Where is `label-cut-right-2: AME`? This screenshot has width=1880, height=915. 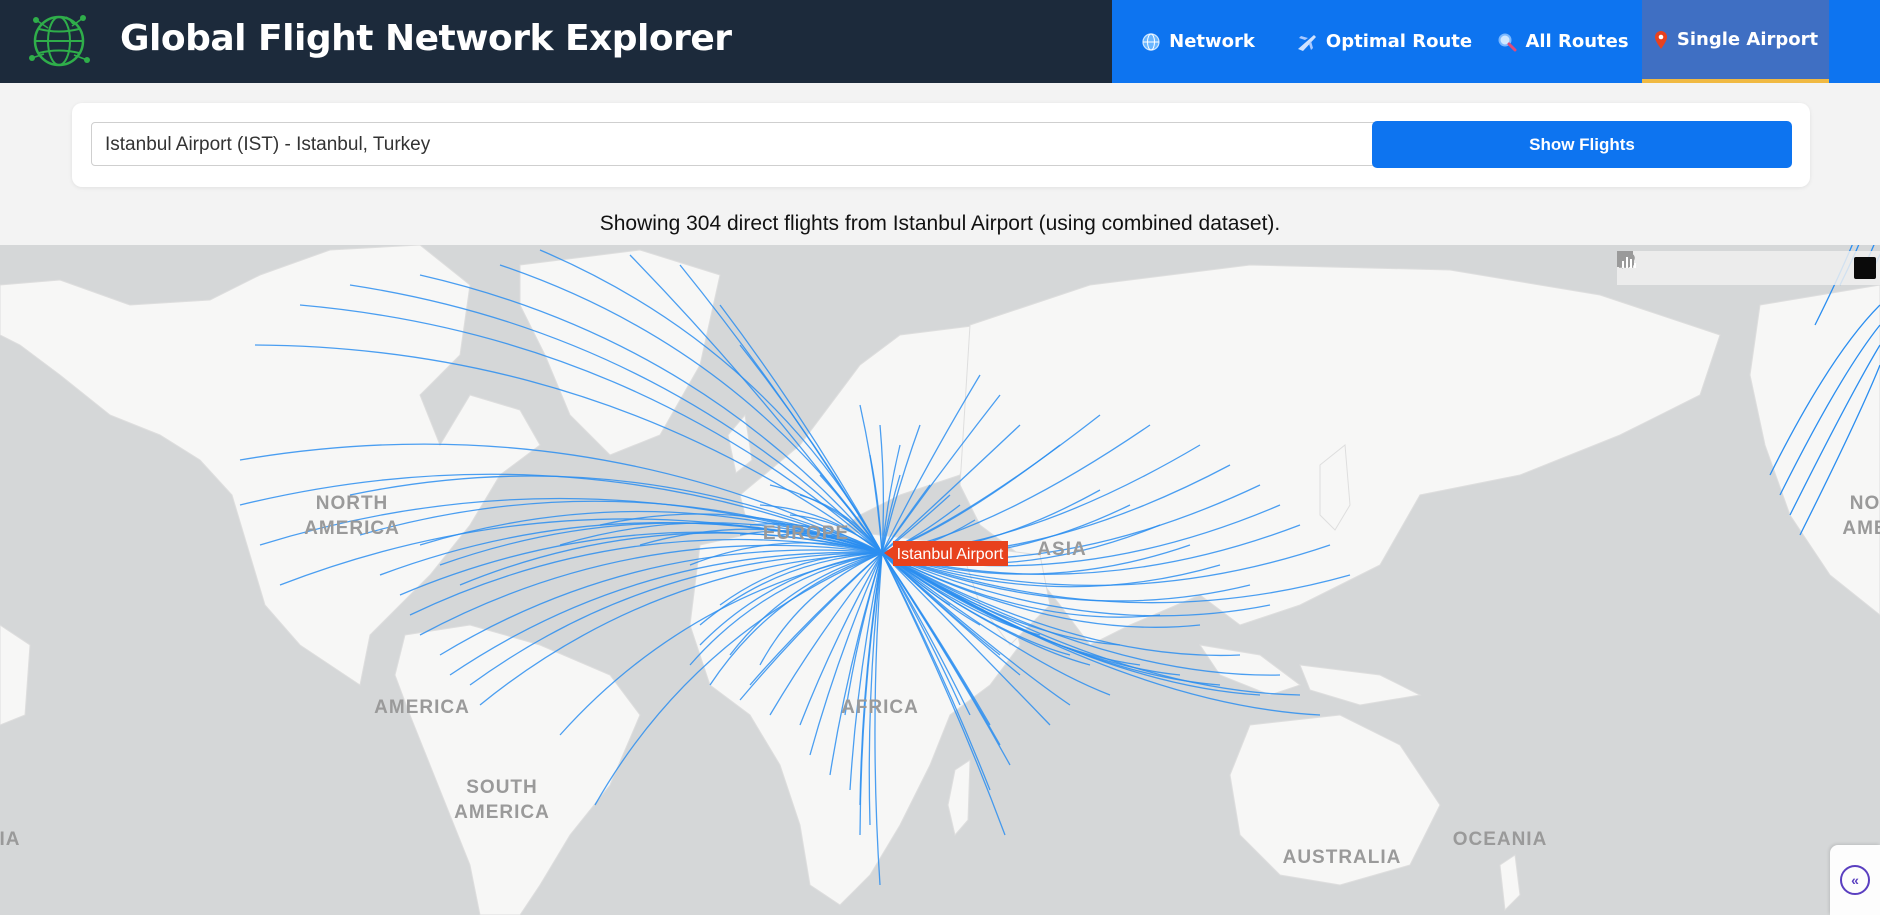 label-cut-right-2: AME is located at coordinates (1861, 528).